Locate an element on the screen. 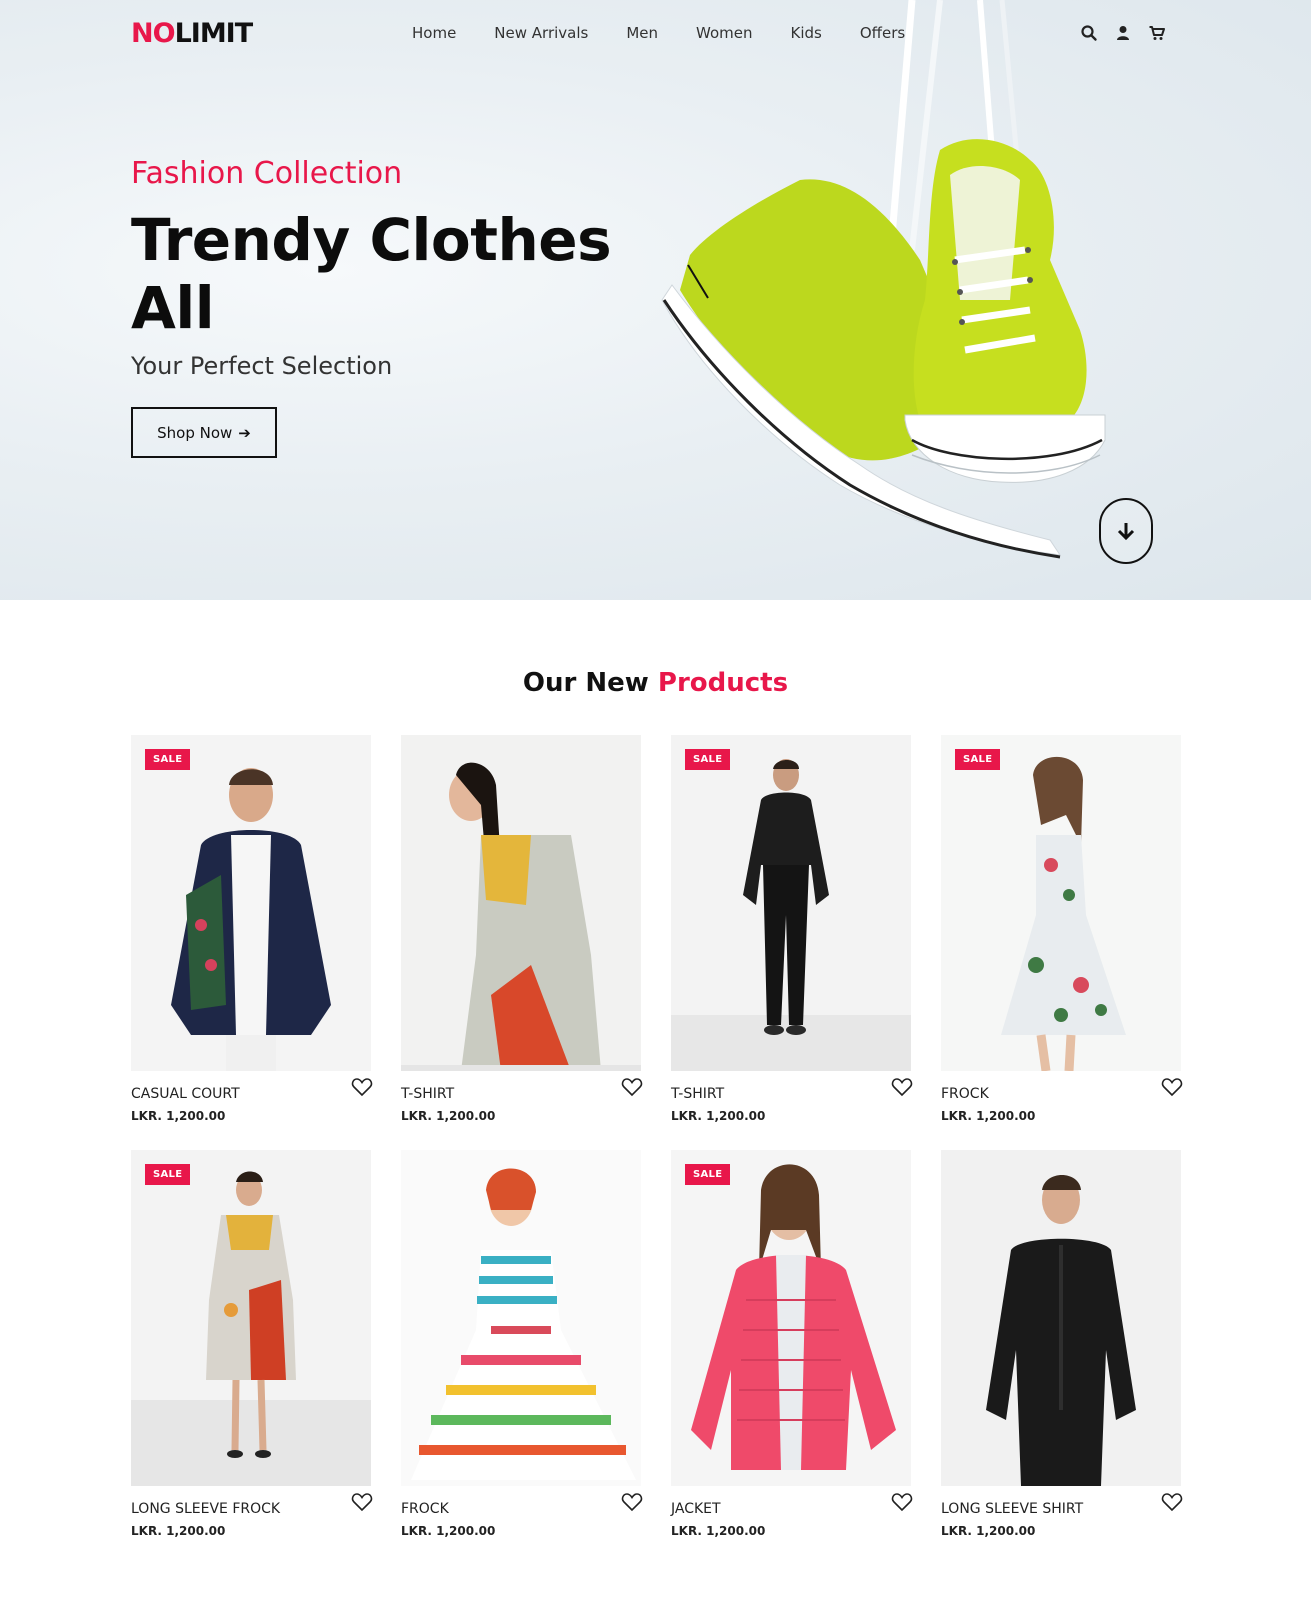 The image size is (1311, 1600). nav-link-women: Women is located at coordinates (724, 33).